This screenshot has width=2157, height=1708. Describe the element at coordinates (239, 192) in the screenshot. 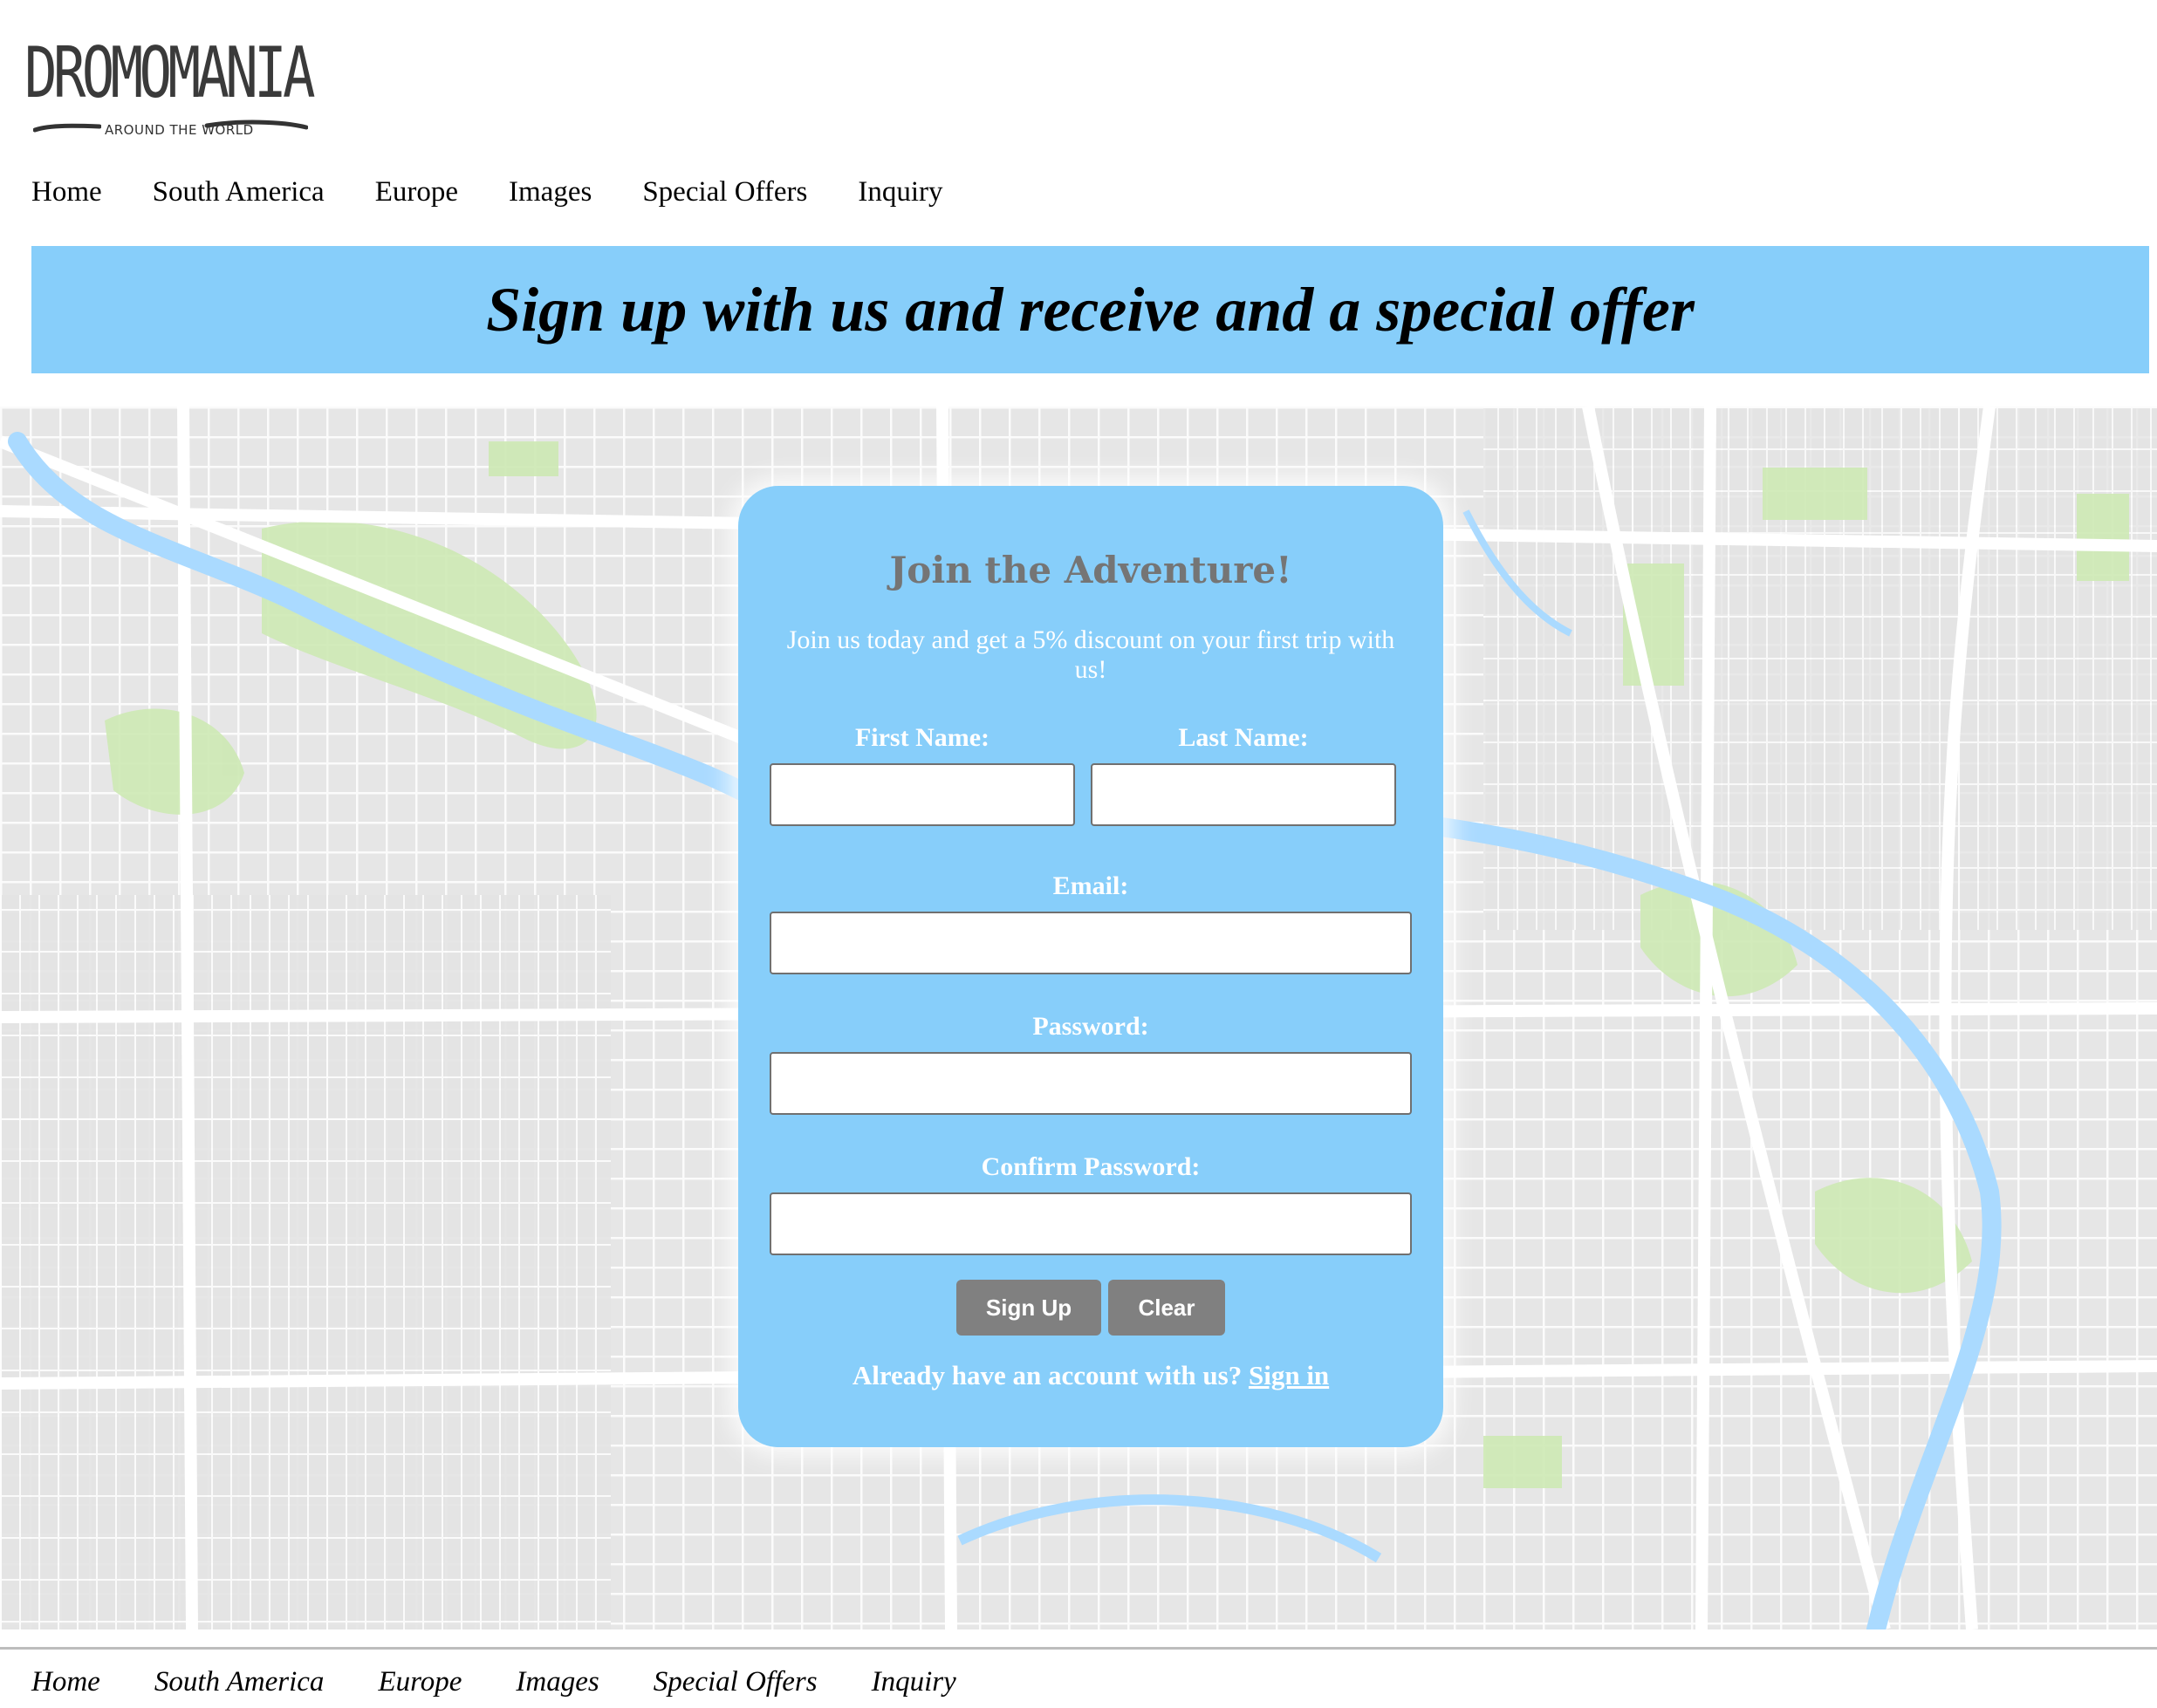

I see `nav-south-america: South America` at that location.